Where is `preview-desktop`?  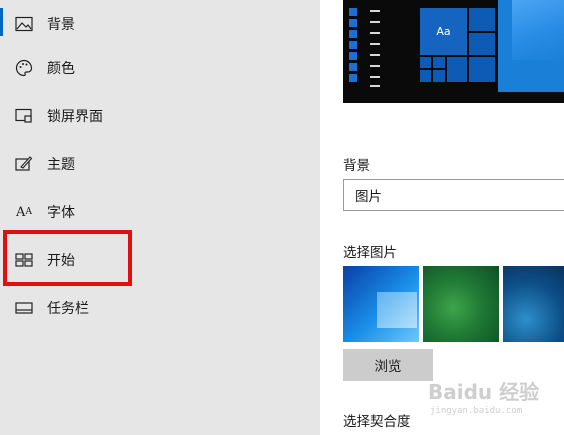
preview-desktop is located at coordinates (531, 46).